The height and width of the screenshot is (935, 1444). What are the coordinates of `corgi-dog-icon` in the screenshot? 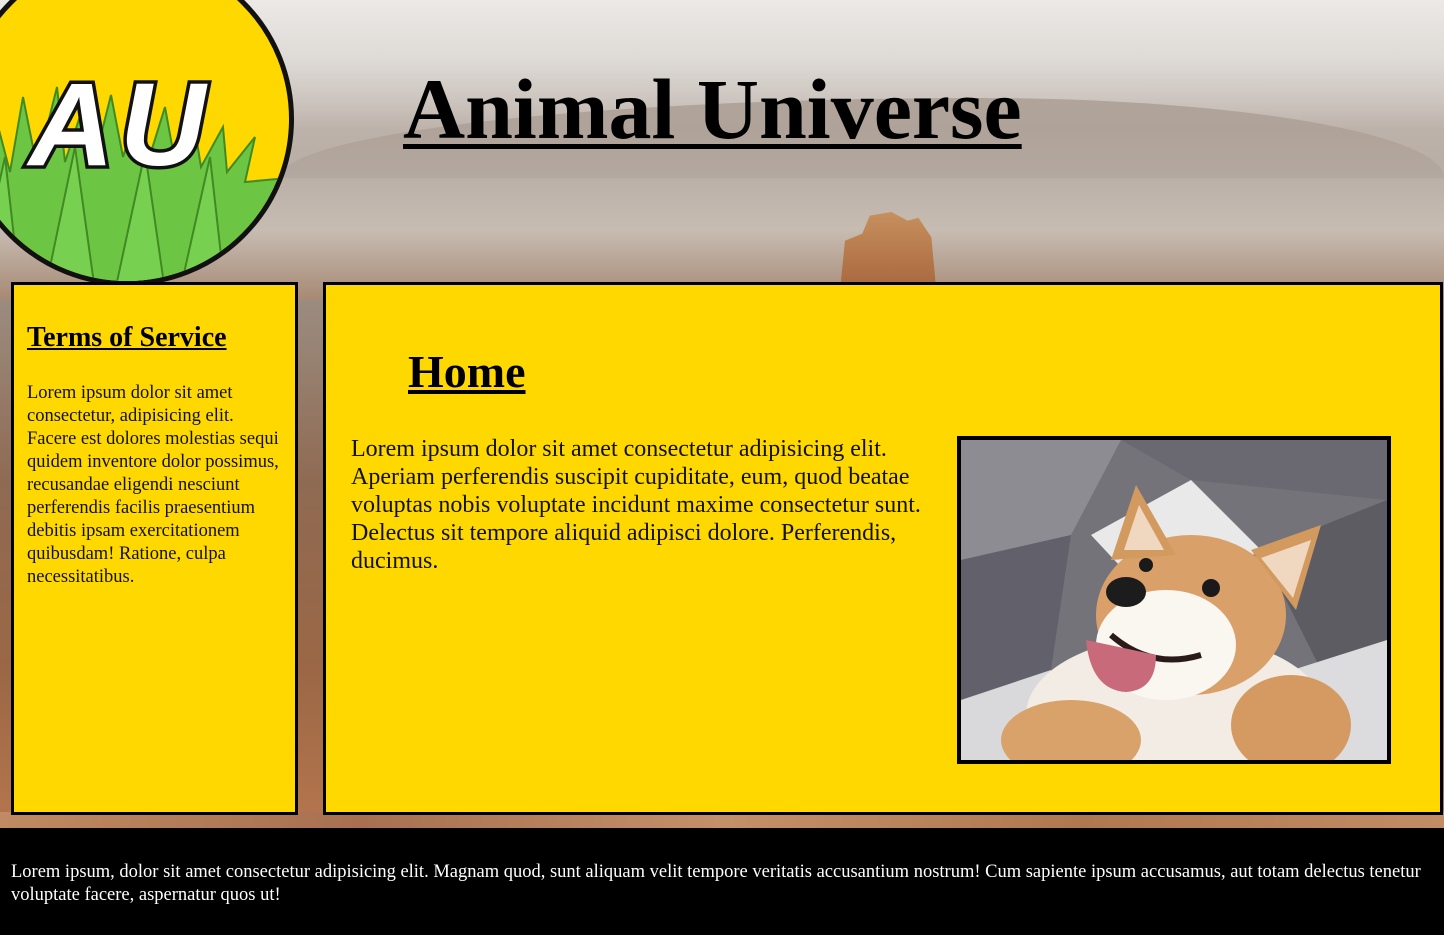 It's located at (1174, 600).